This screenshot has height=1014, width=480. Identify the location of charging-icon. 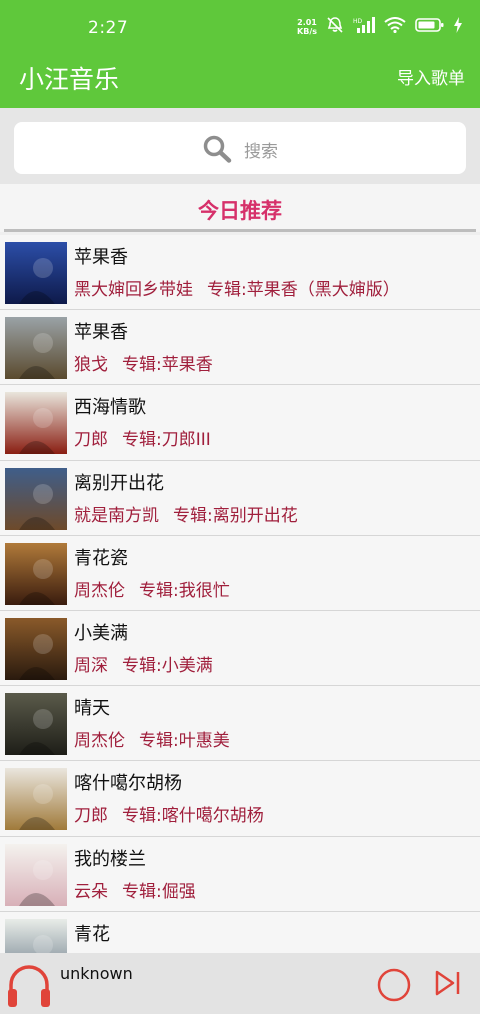
(458, 27).